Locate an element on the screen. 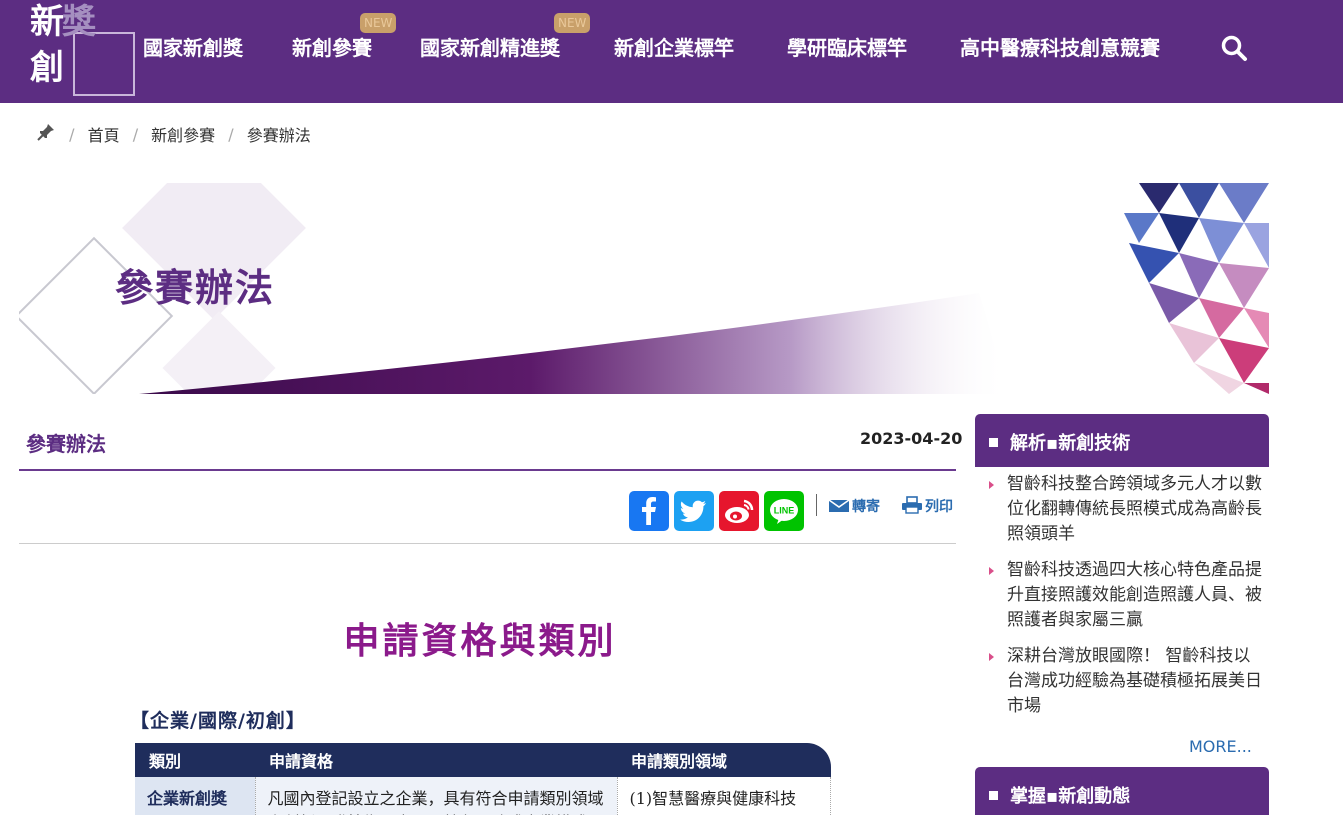 Image resolution: width=1343 pixels, height=815 pixels. facebook-share-button is located at coordinates (649, 511).